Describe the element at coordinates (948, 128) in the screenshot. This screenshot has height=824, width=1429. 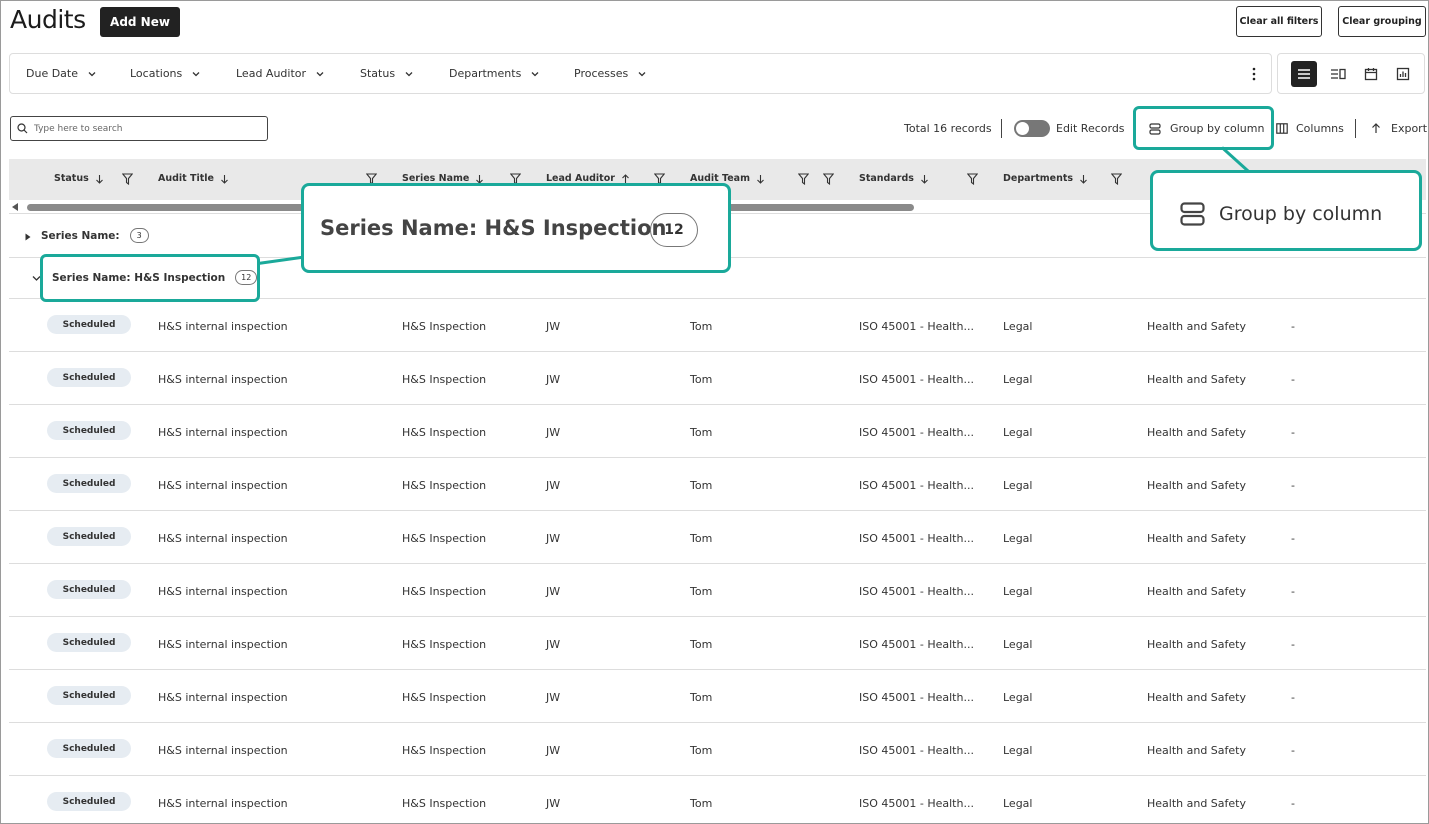
I see `total-records: Total 16 records` at that location.